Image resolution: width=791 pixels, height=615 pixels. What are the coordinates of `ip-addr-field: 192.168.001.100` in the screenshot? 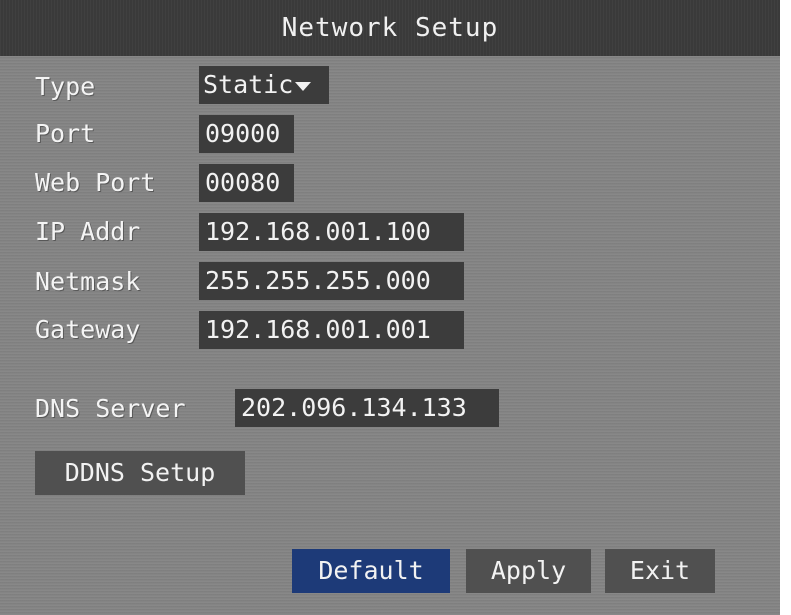 It's located at (331, 232).